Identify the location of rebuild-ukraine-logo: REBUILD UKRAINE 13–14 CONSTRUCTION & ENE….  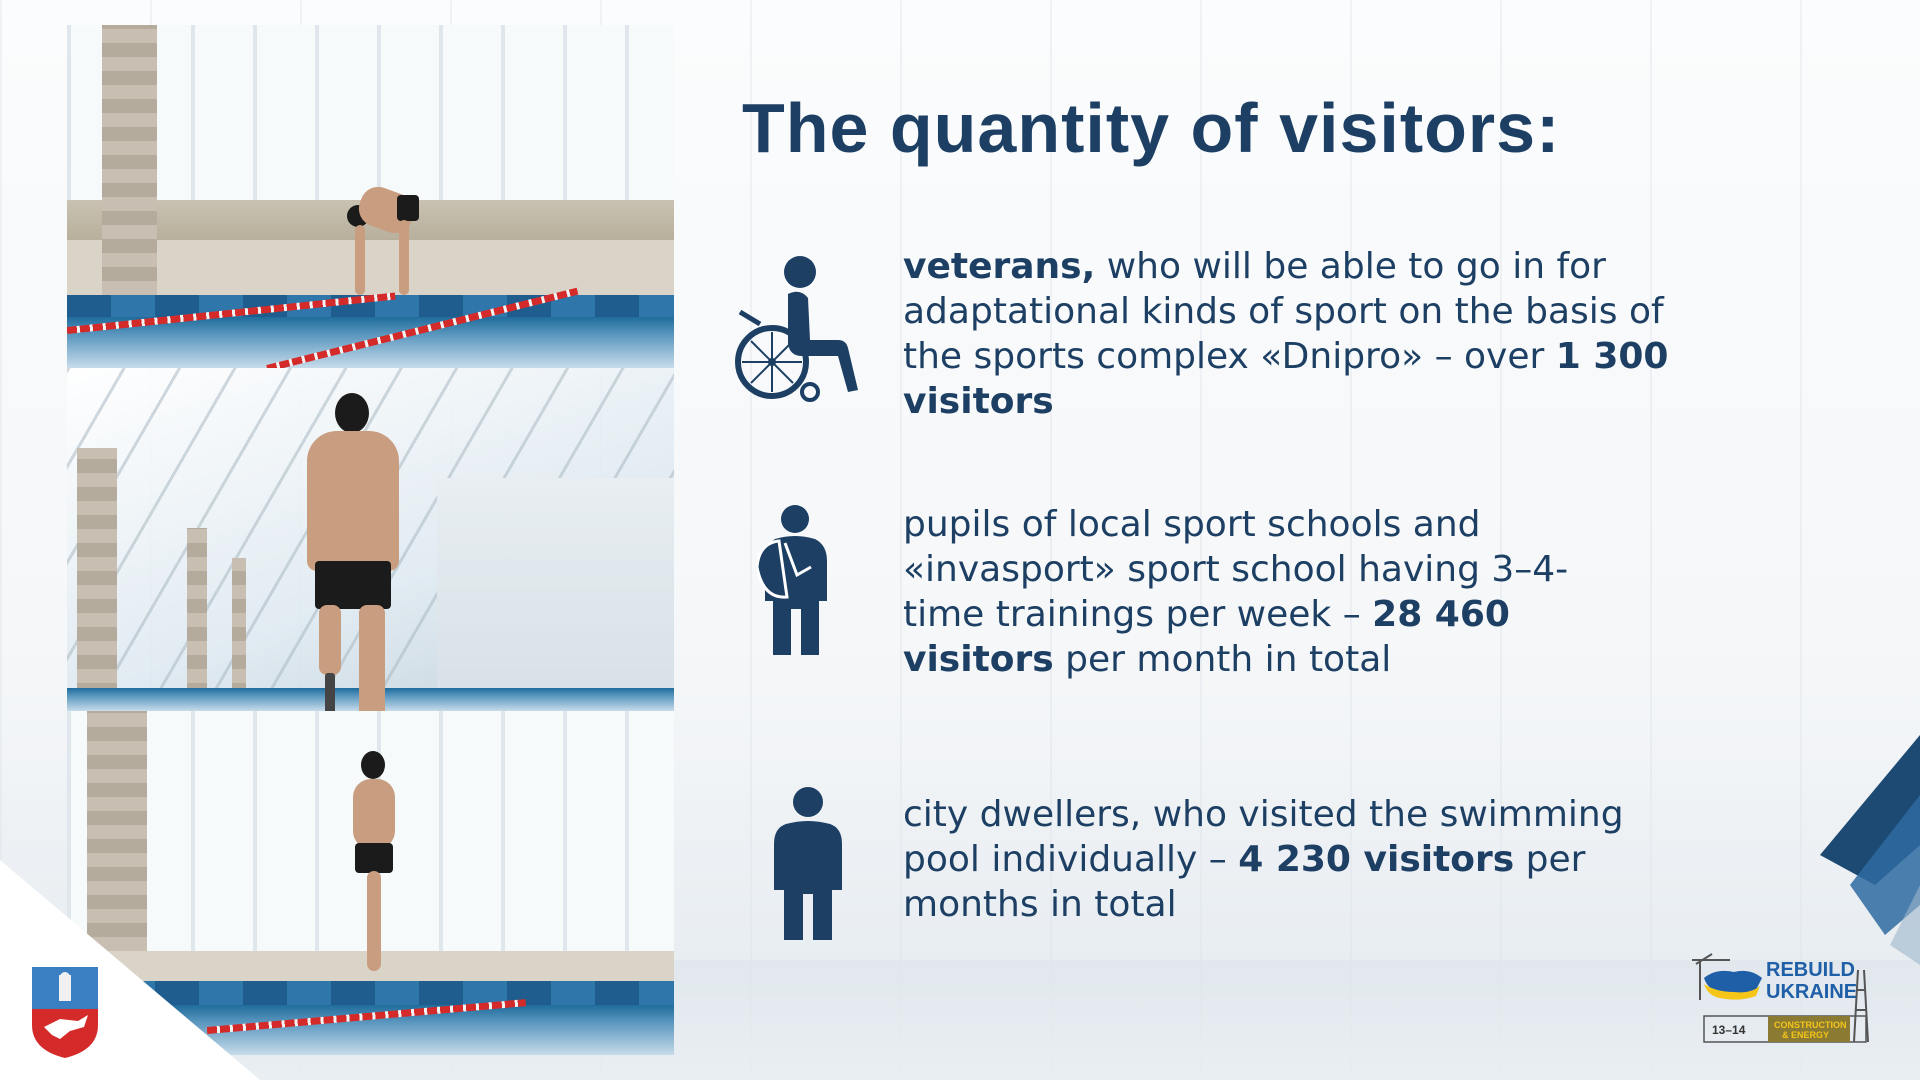
(1780, 998).